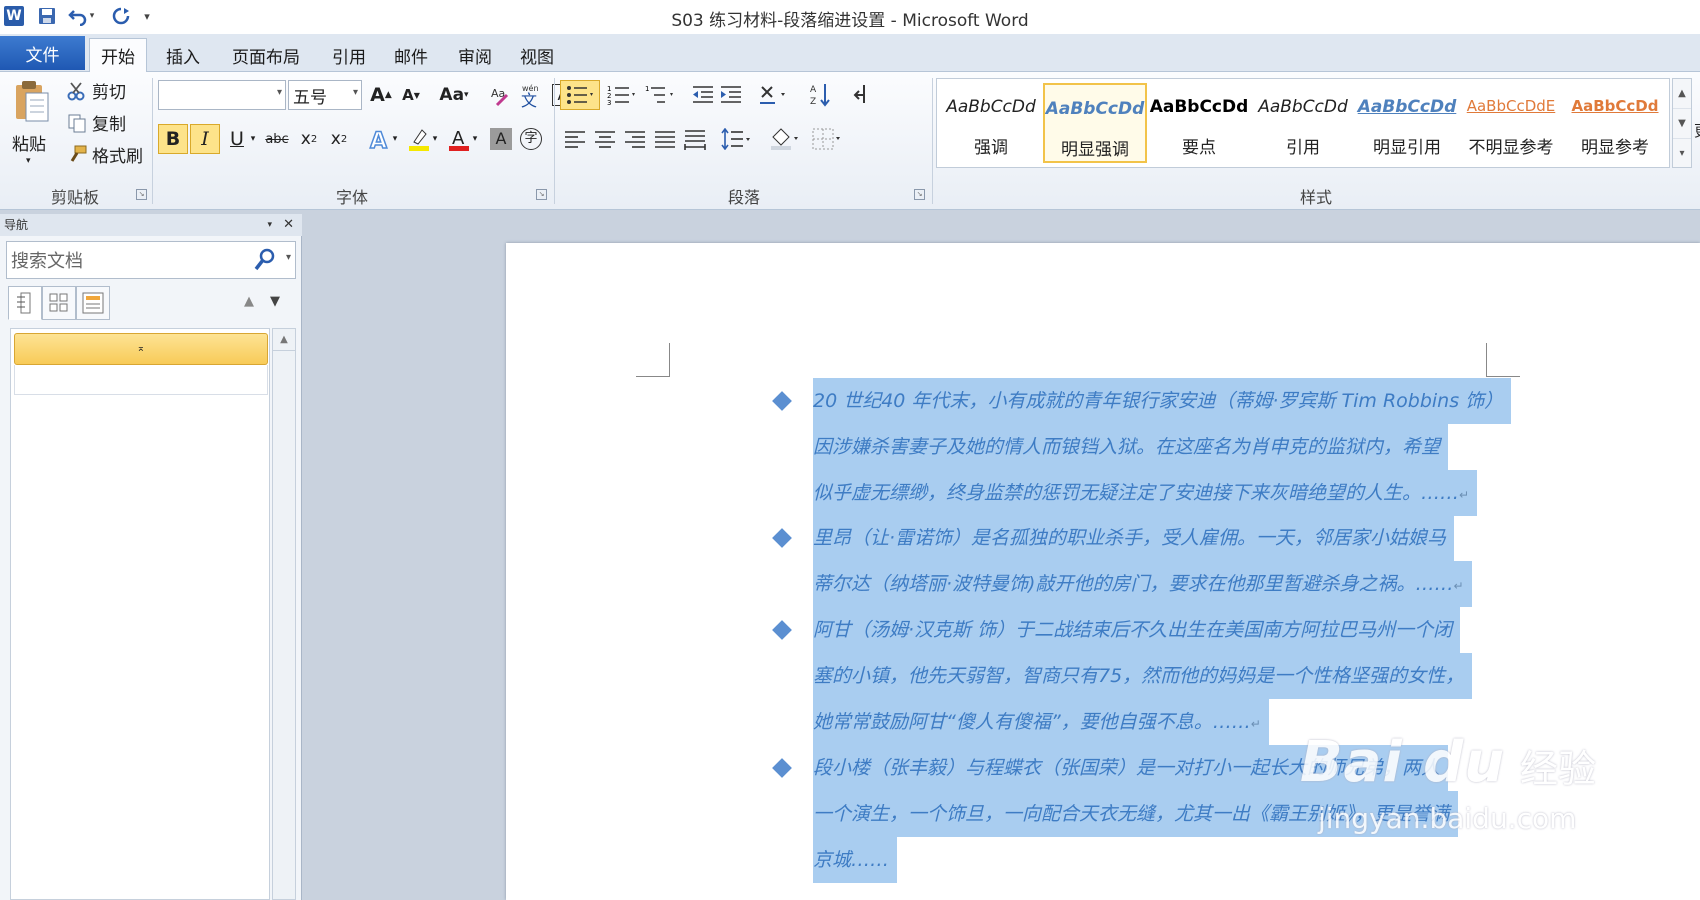  What do you see at coordinates (1558, 769) in the screenshot?
I see `watermark-brand: 经验` at bounding box center [1558, 769].